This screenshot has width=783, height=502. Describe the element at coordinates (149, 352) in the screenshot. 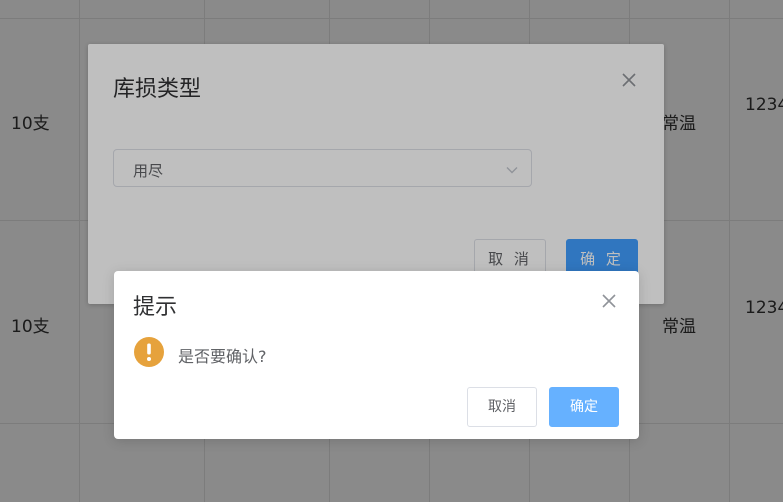

I see `warning-icon` at that location.